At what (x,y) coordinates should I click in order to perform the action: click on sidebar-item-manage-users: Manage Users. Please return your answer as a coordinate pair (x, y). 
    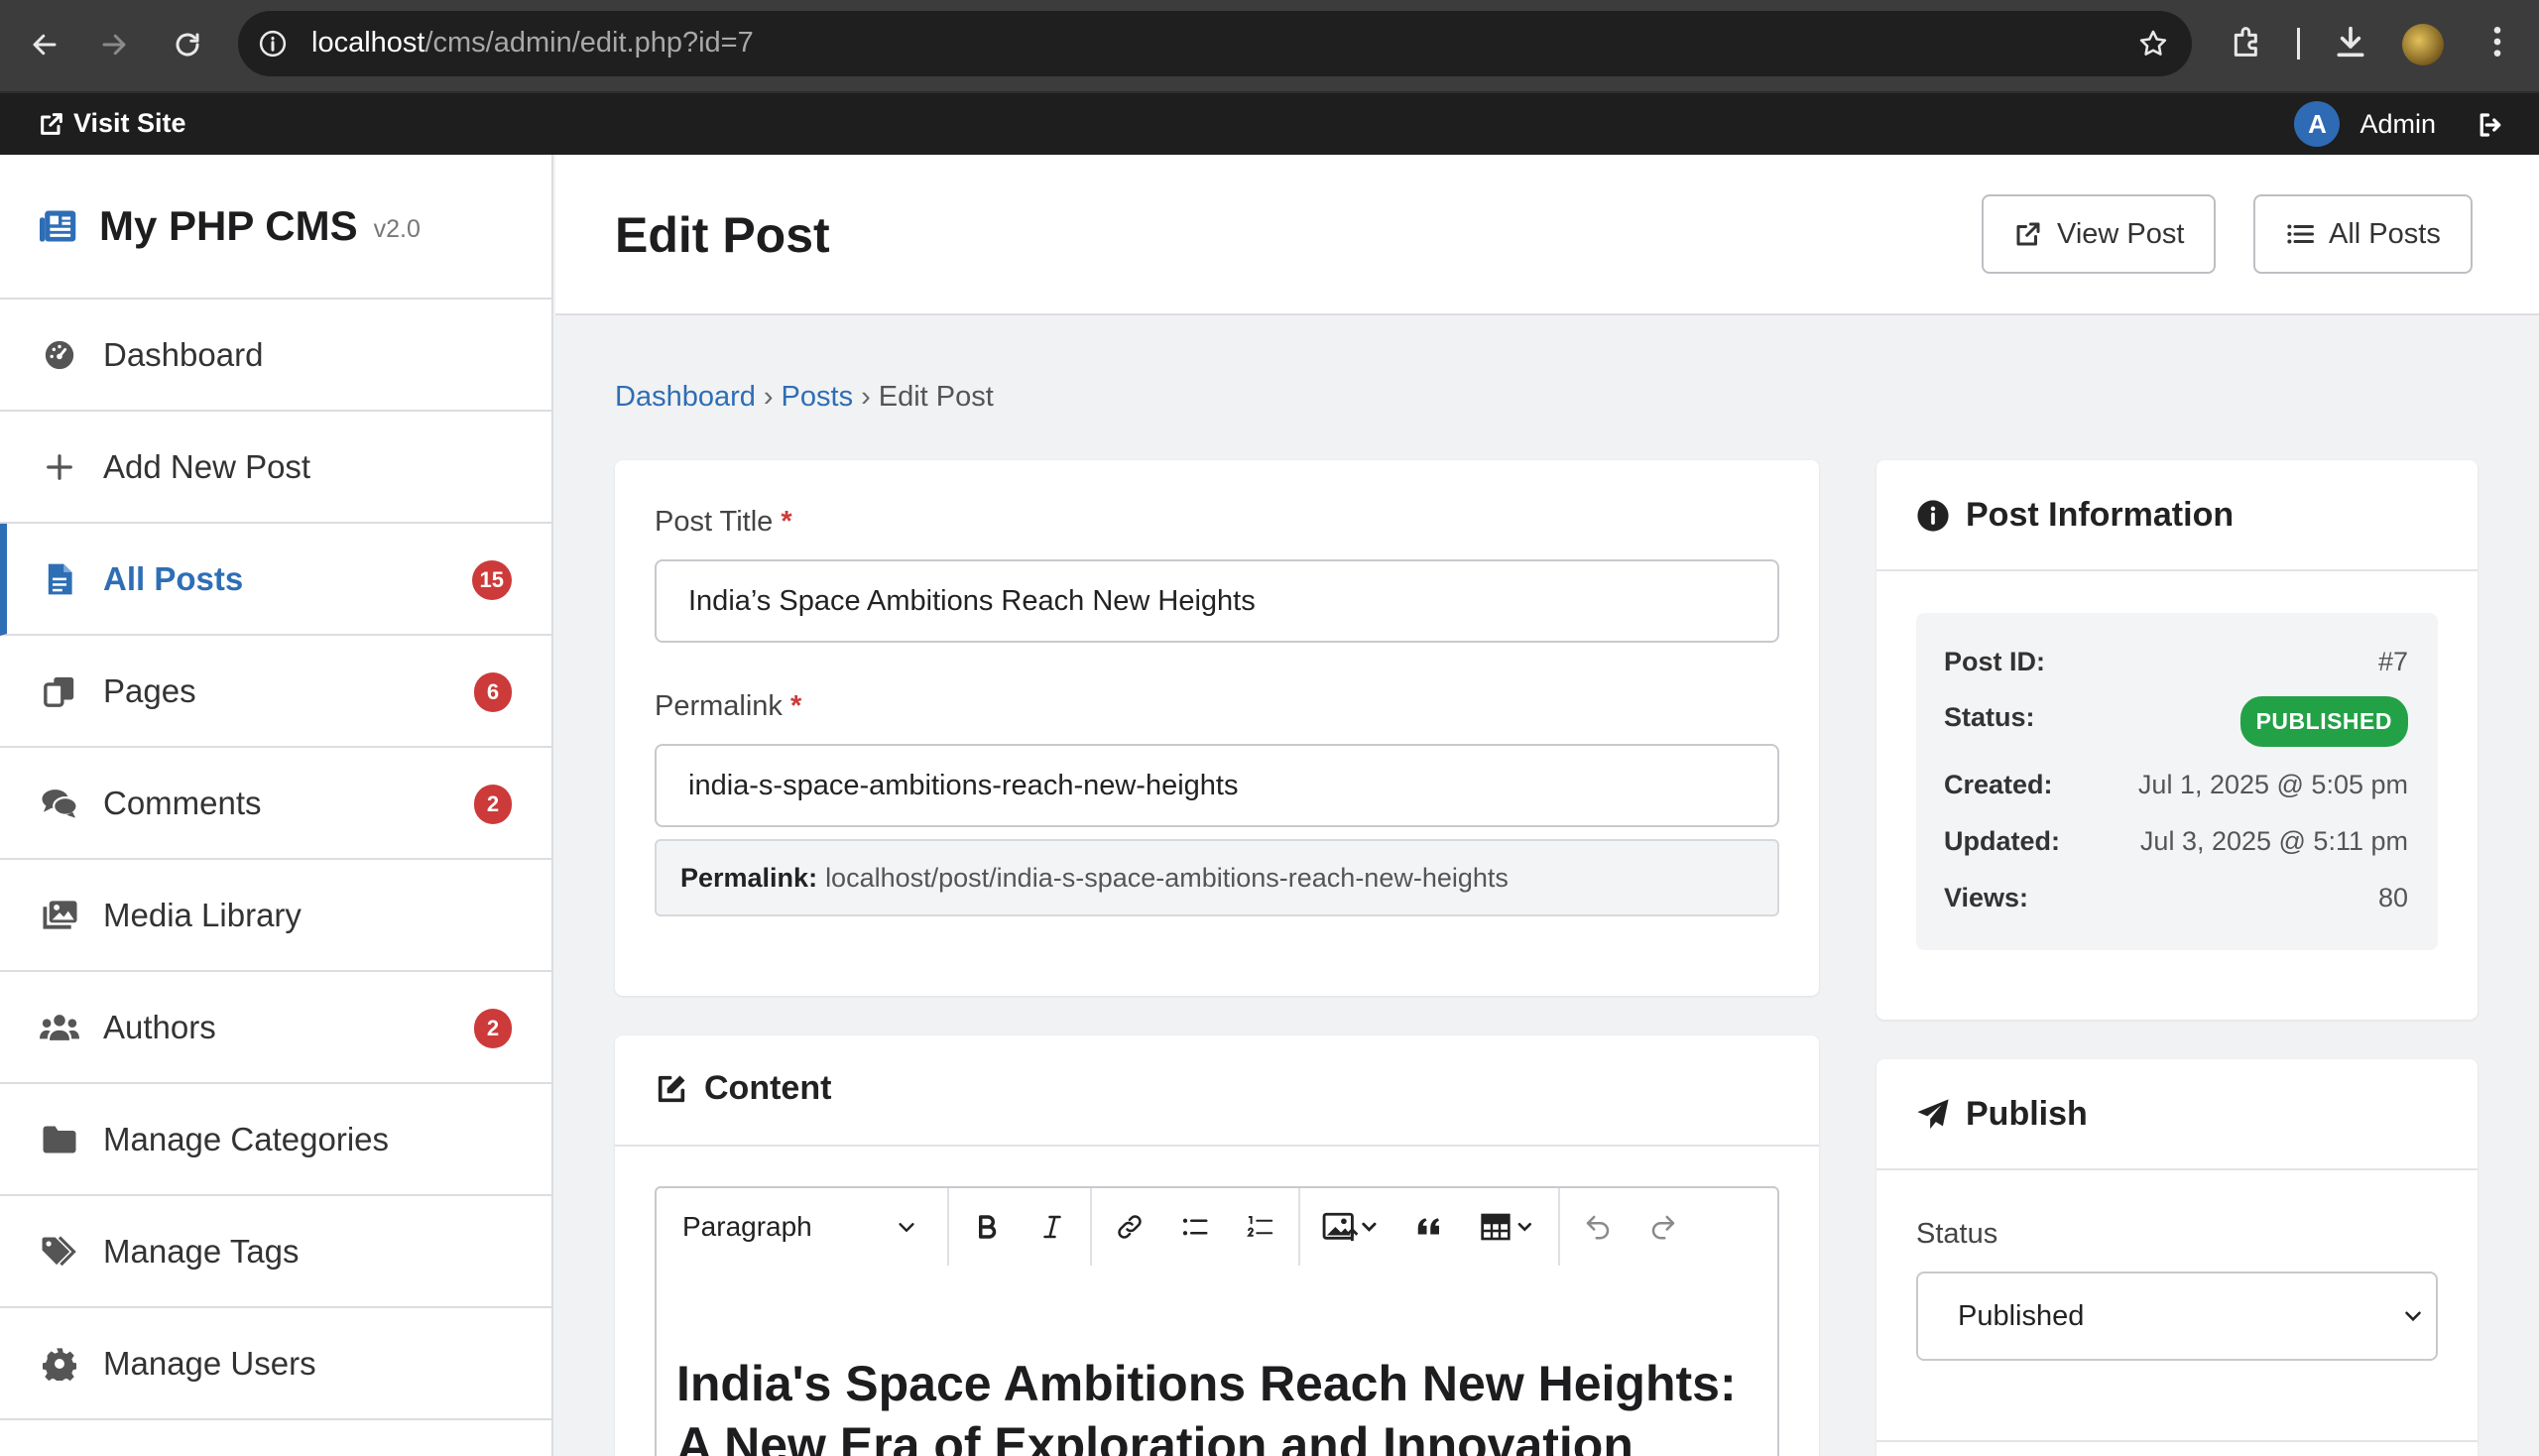
    Looking at the image, I should click on (276, 1364).